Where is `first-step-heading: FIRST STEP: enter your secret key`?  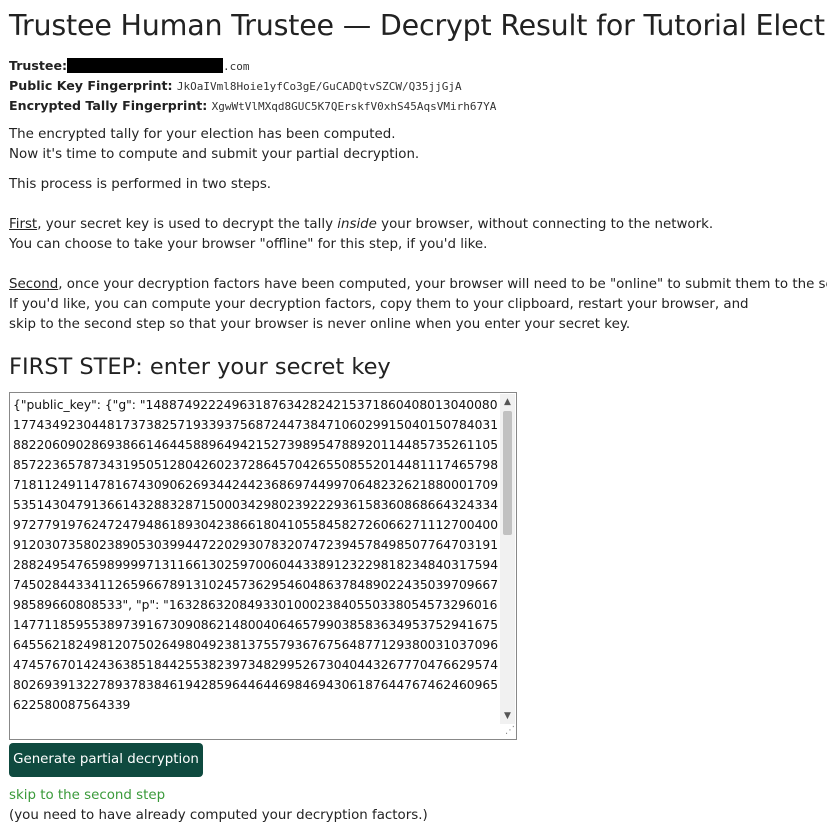
first-step-heading: FIRST STEP: enter your secret key is located at coordinates (200, 367).